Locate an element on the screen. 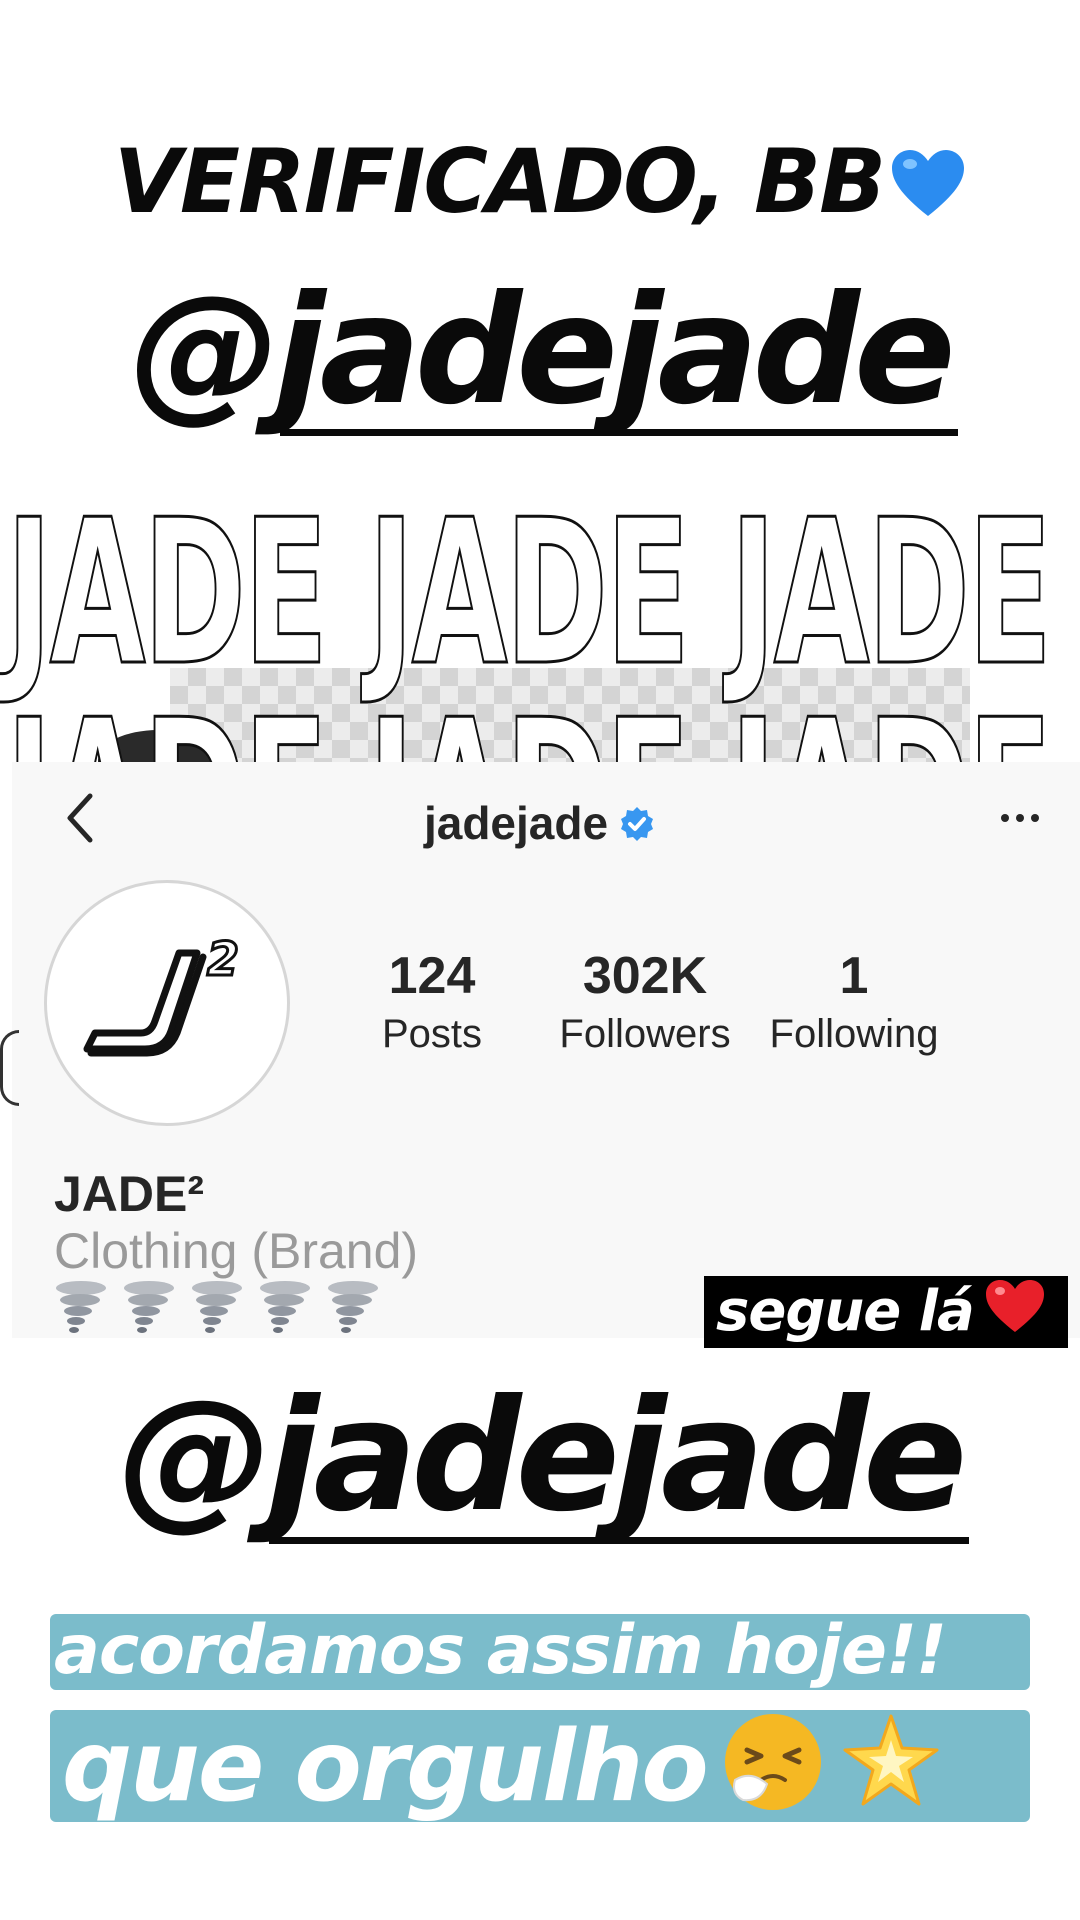 The height and width of the screenshot is (1920, 1080). stat-followers-value: 302K is located at coordinates (645, 976).